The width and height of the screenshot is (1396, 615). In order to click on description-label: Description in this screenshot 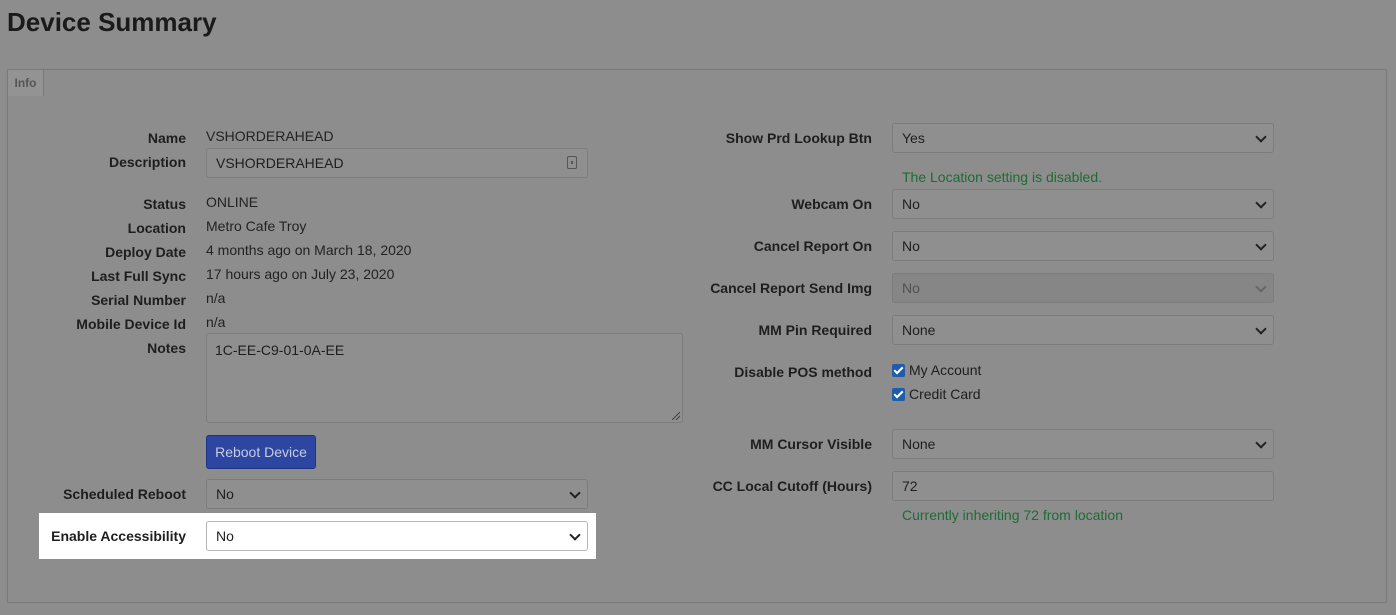, I will do `click(147, 162)`.